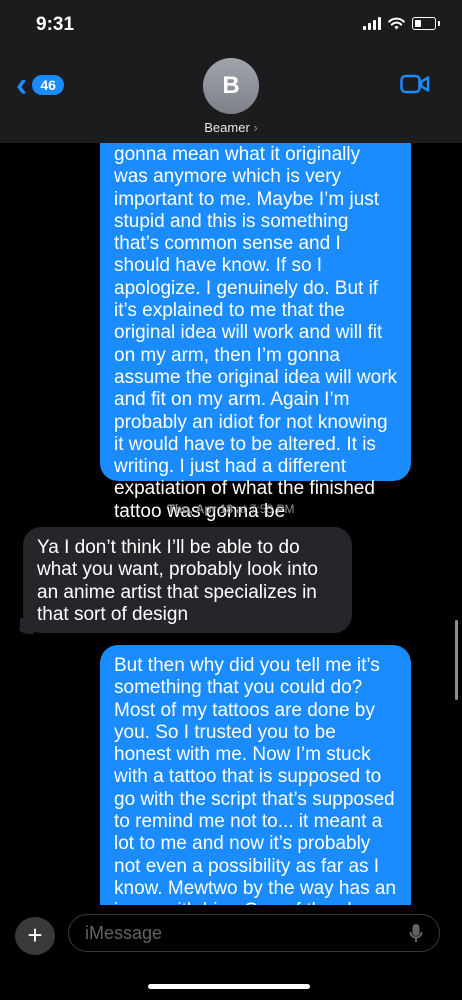 Image resolution: width=462 pixels, height=1000 pixels. What do you see at coordinates (424, 23) in the screenshot?
I see `battery-icon` at bounding box center [424, 23].